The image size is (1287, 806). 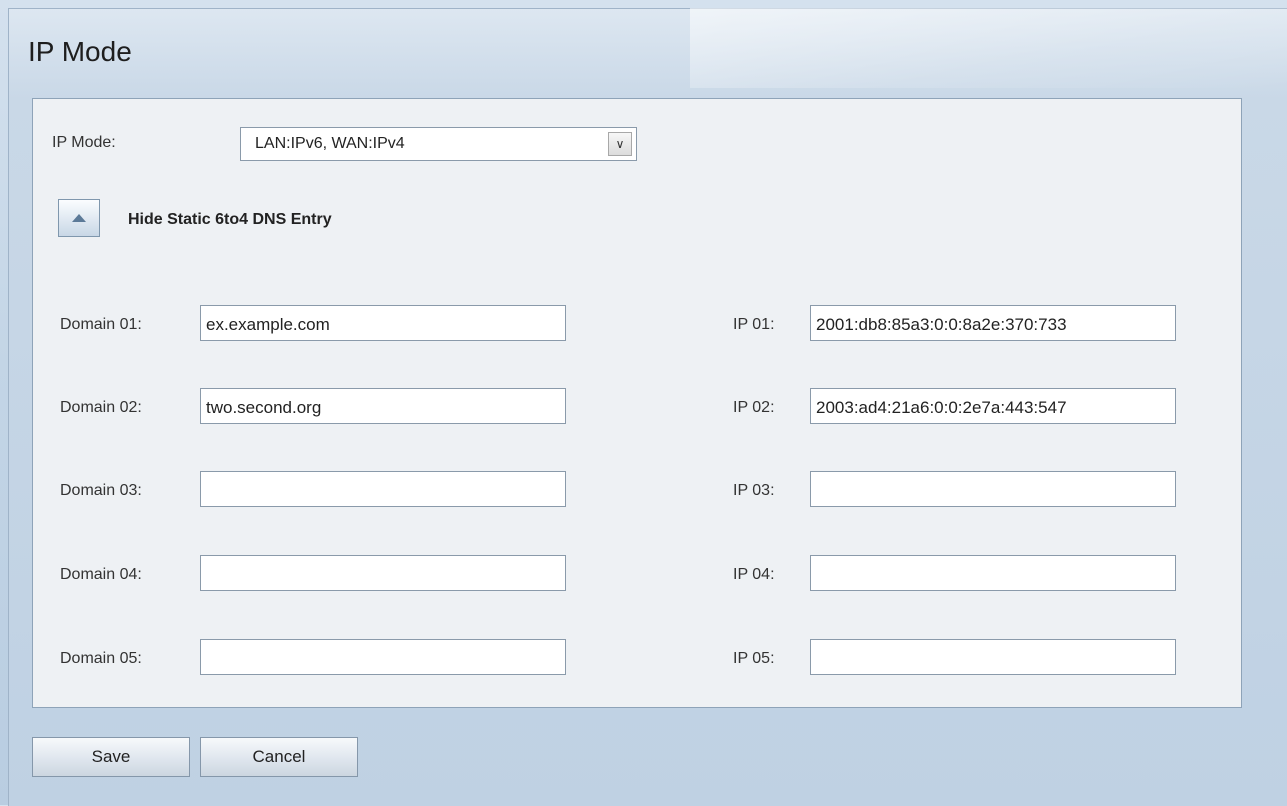 I want to click on section-label: Hide Static 6to4 DNS Entry, so click(x=230, y=219).